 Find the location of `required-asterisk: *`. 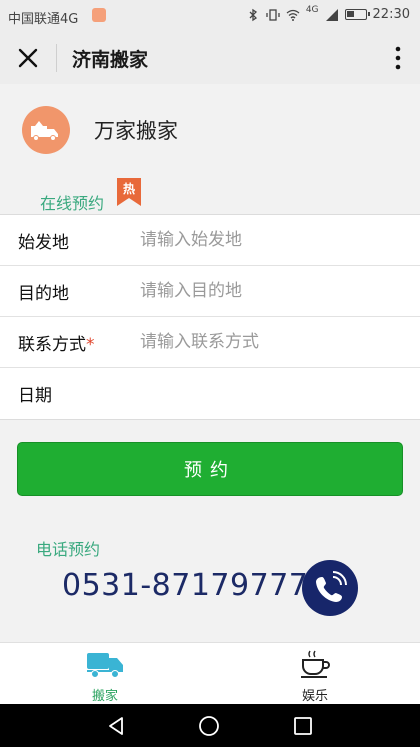

required-asterisk: * is located at coordinates (90, 344).